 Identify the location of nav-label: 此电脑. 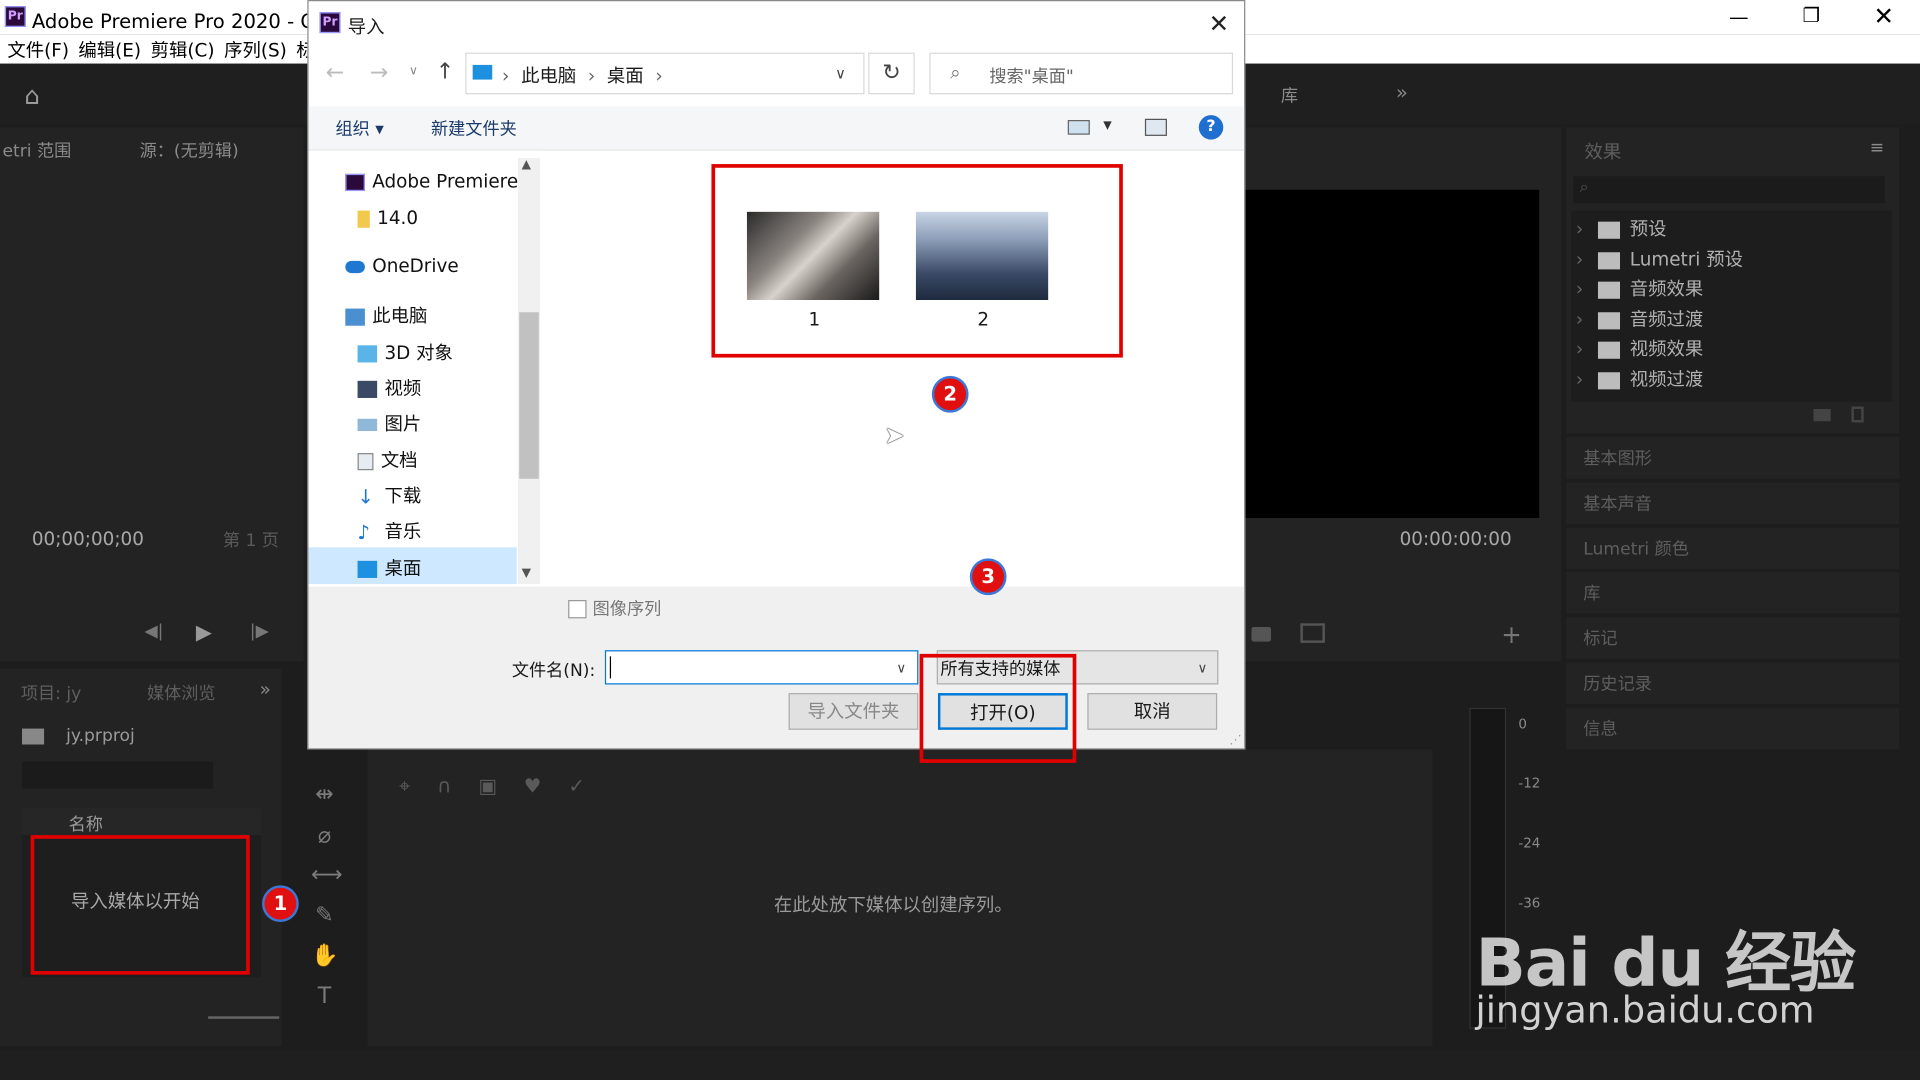
(400, 315).